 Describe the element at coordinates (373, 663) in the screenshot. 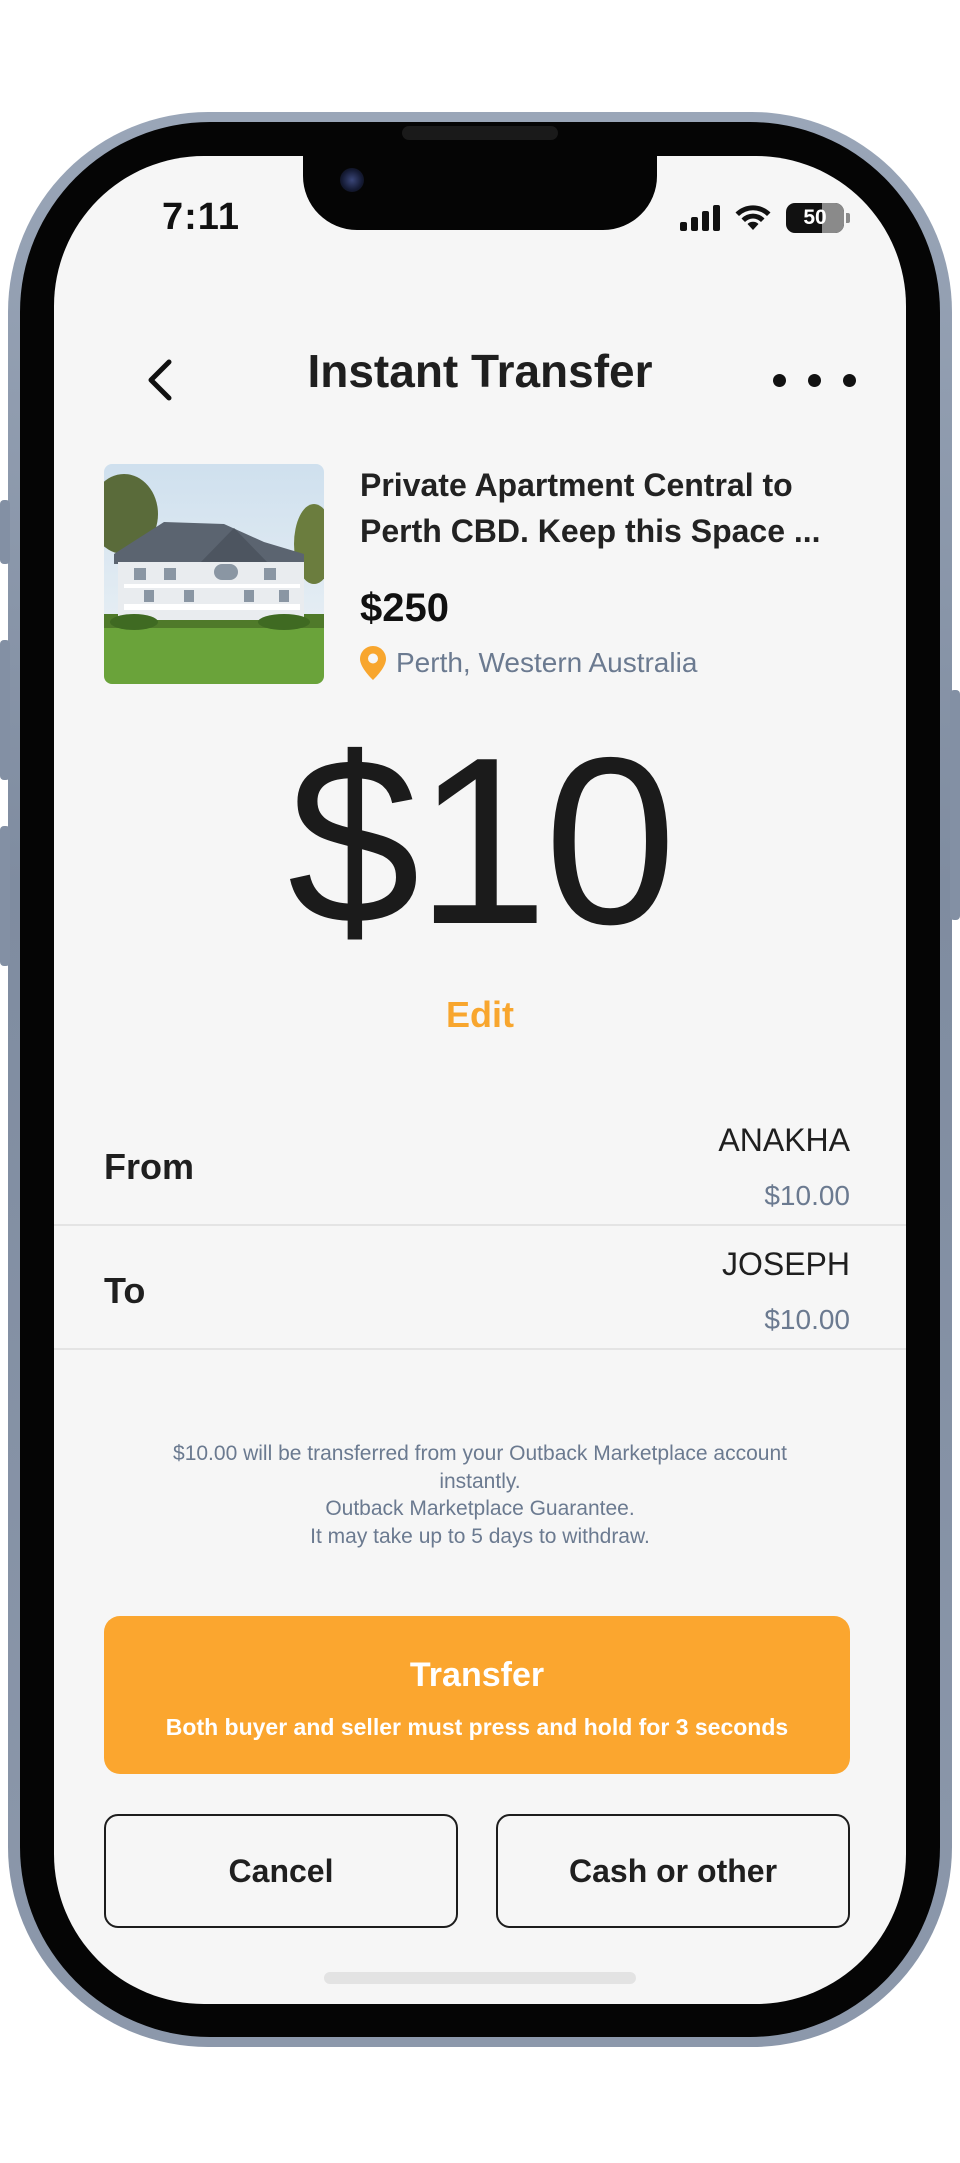

I see `map-pin-icon` at that location.